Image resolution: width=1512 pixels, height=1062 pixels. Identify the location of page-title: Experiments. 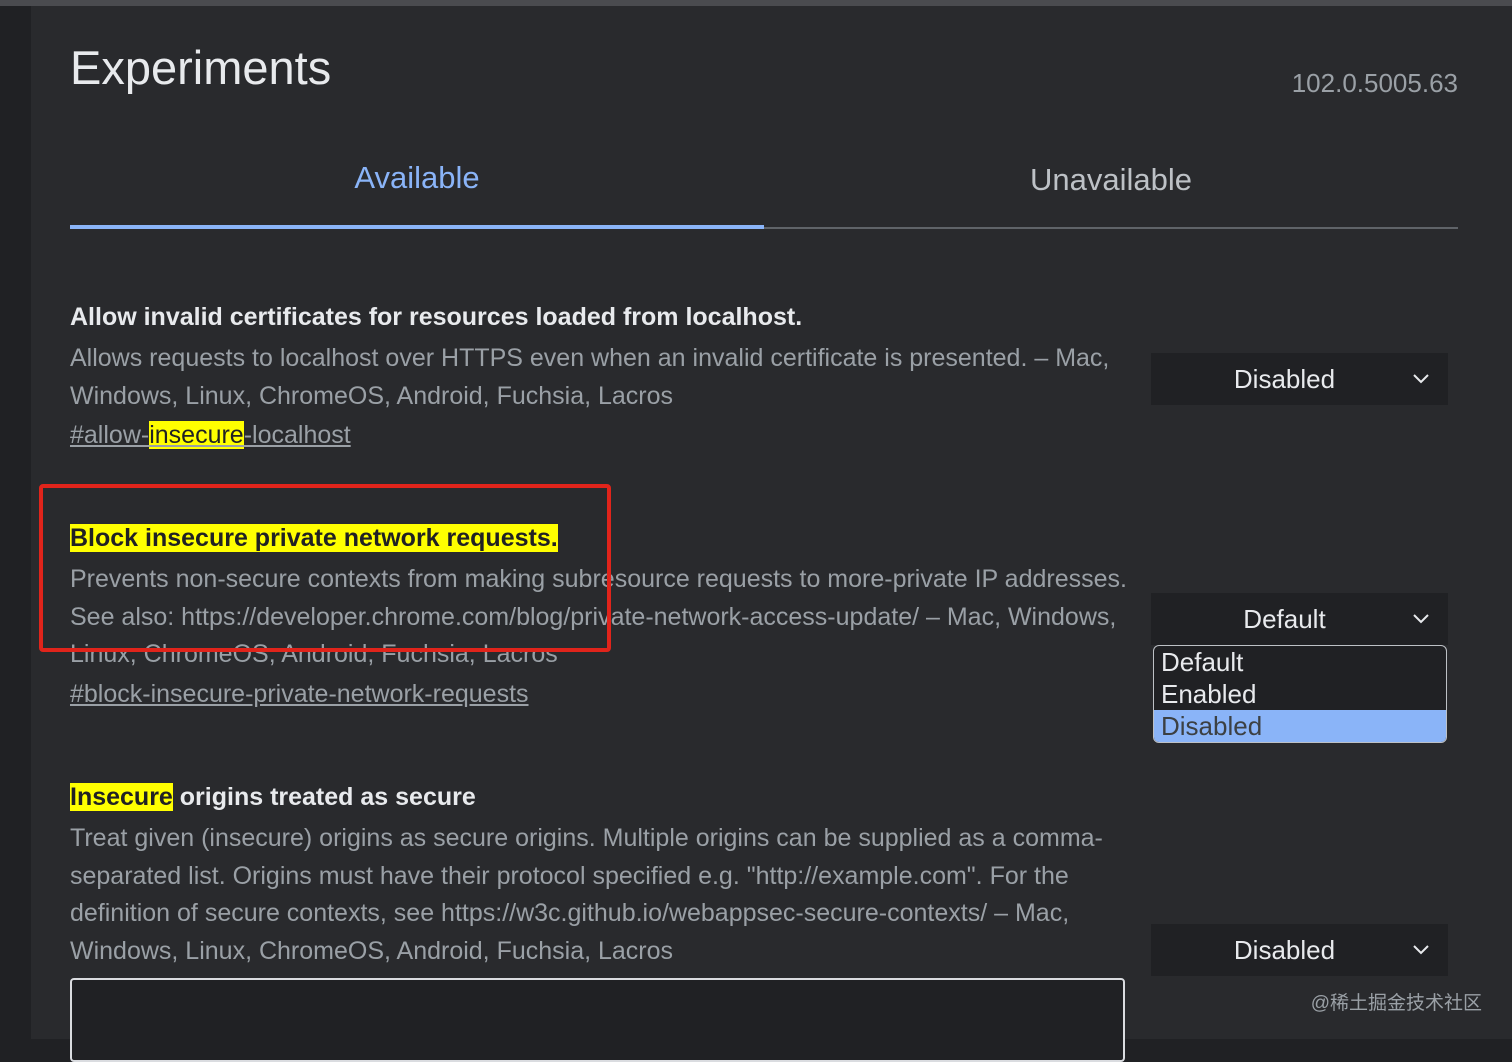
(201, 67).